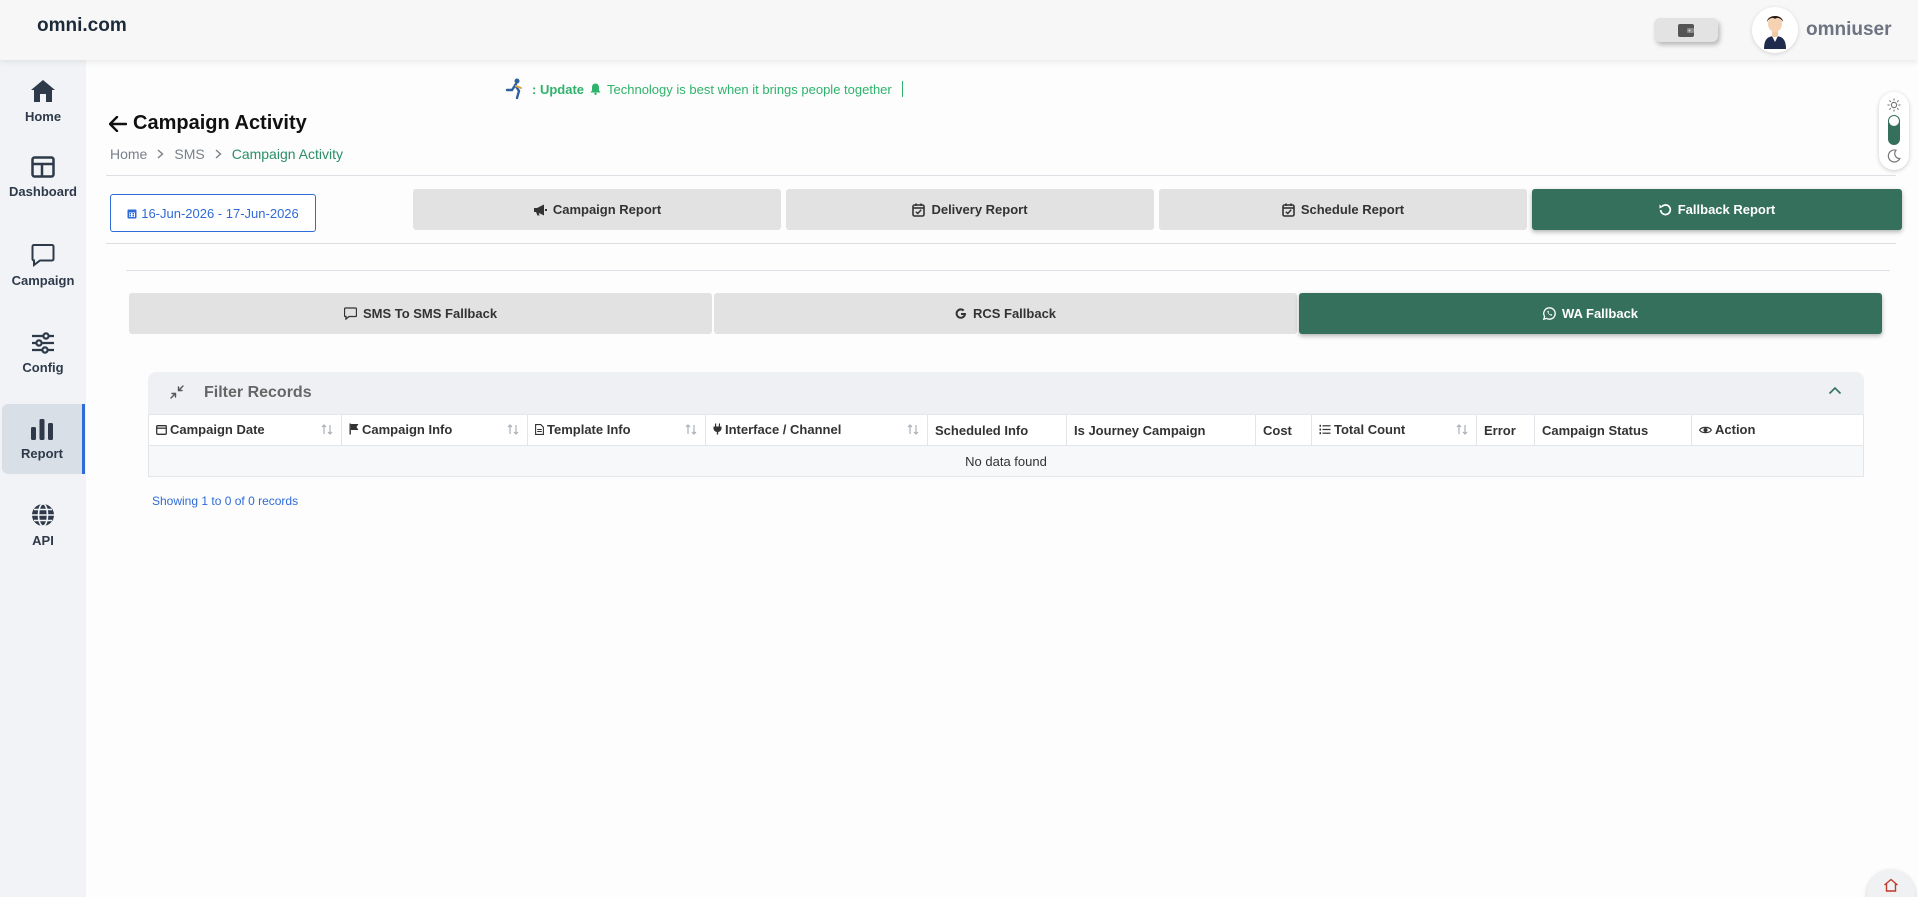  Describe the element at coordinates (1600, 313) in the screenshot. I see `tab-label: WA Fallback` at that location.